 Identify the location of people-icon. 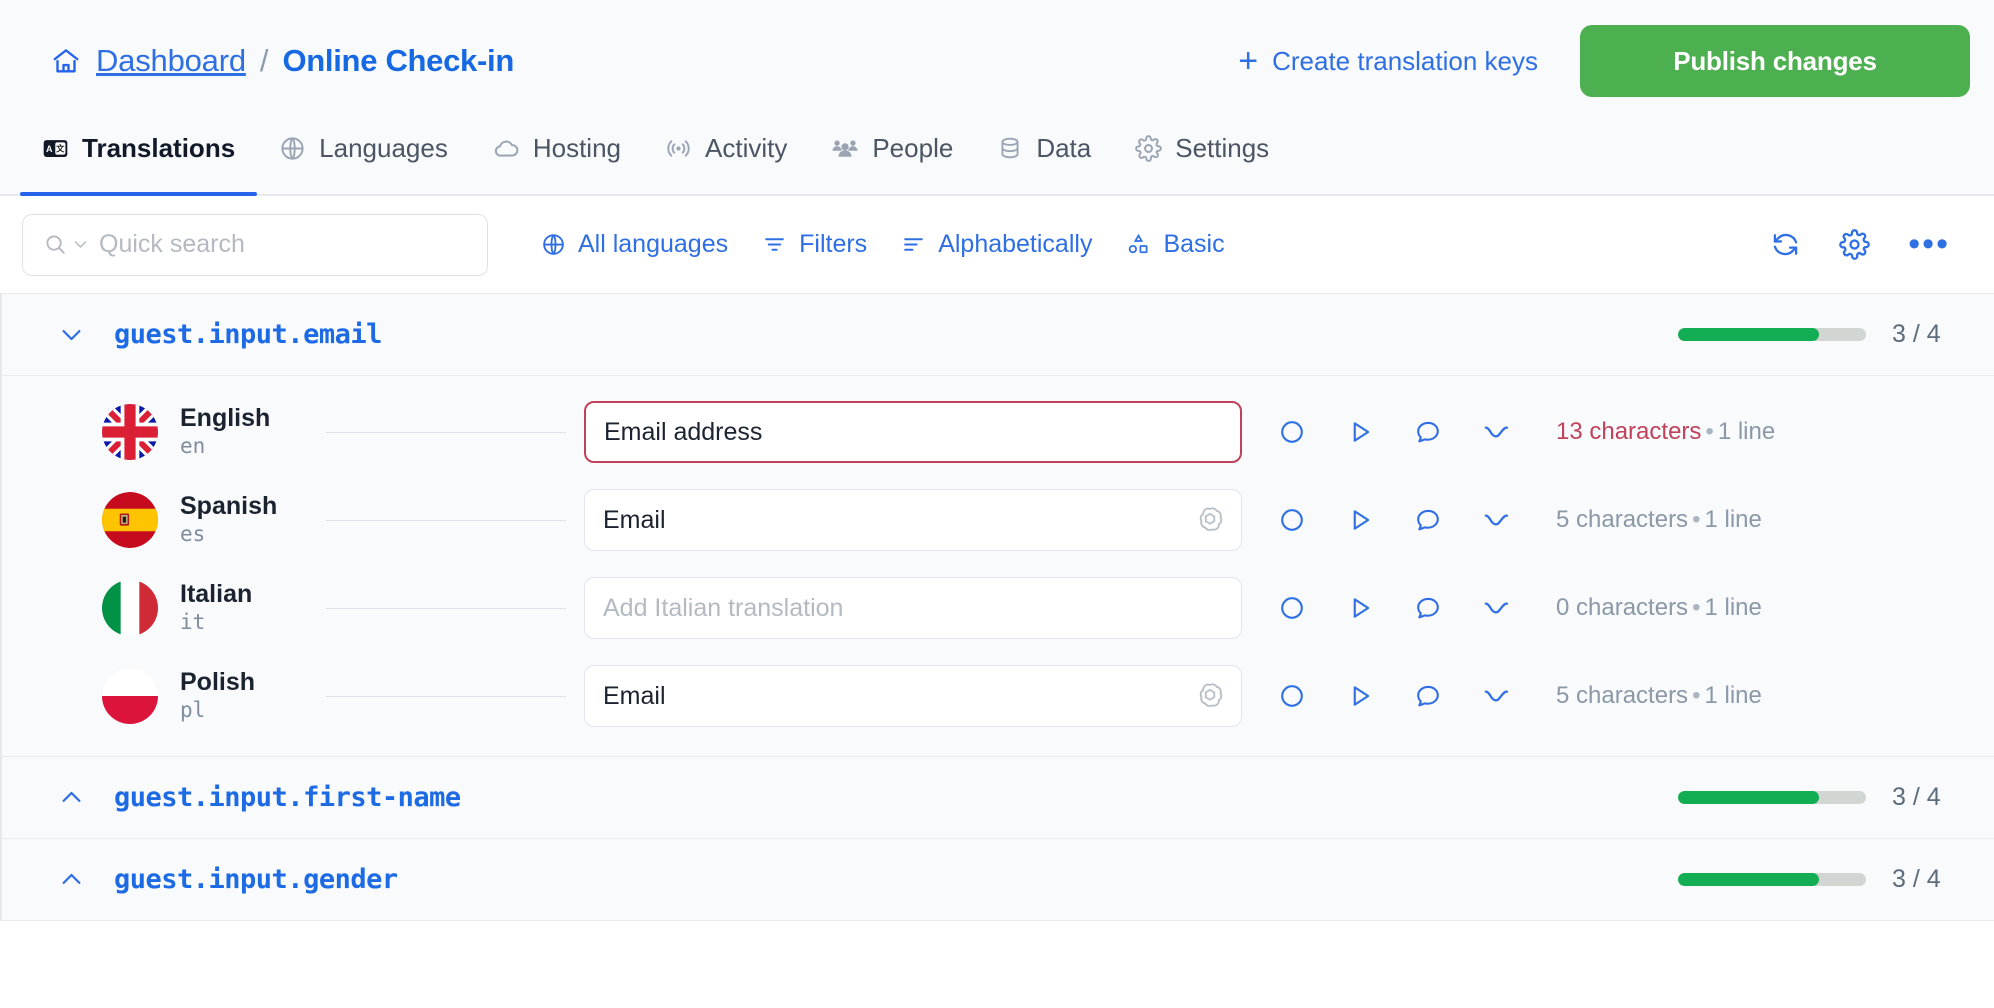
(845, 148).